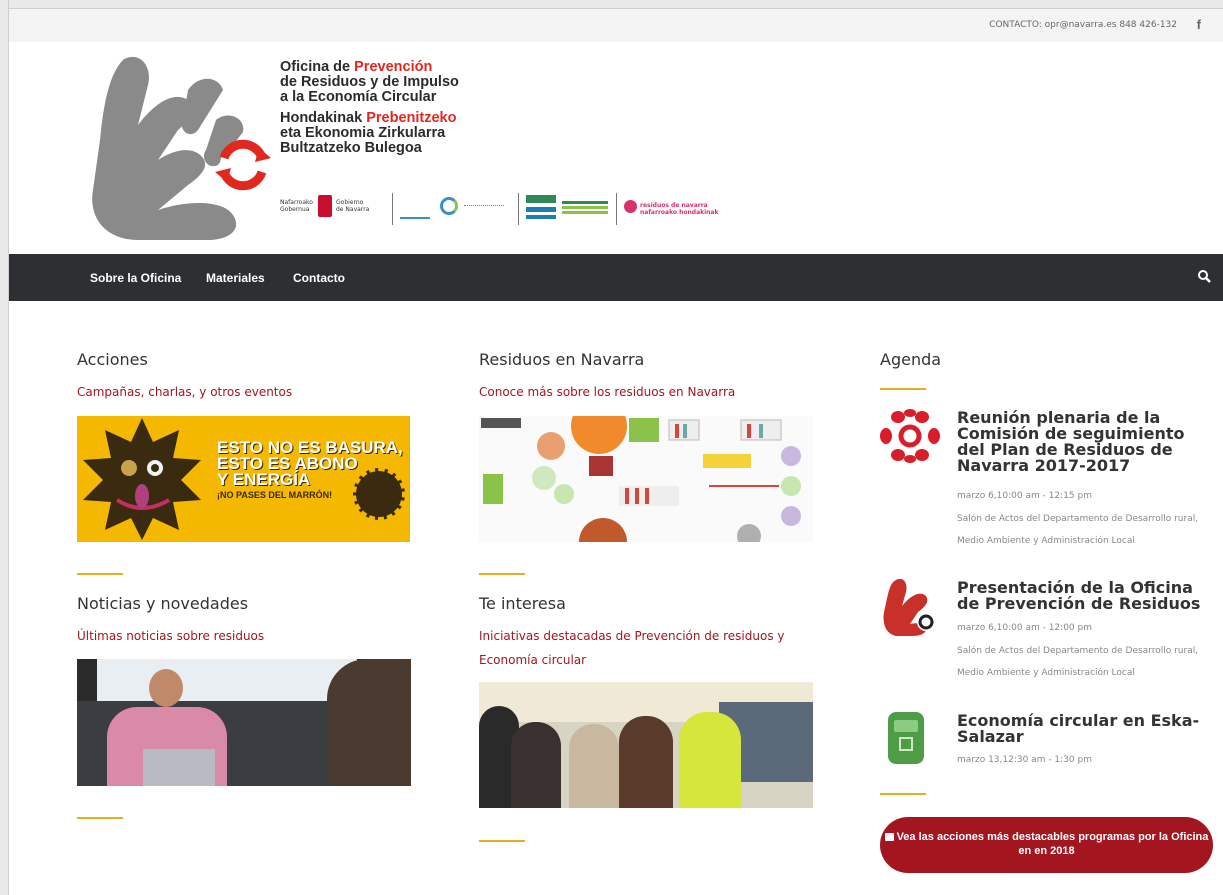 The width and height of the screenshot is (1223, 895). What do you see at coordinates (379, 494) in the screenshot?
I see `sticker-badge-icon` at bounding box center [379, 494].